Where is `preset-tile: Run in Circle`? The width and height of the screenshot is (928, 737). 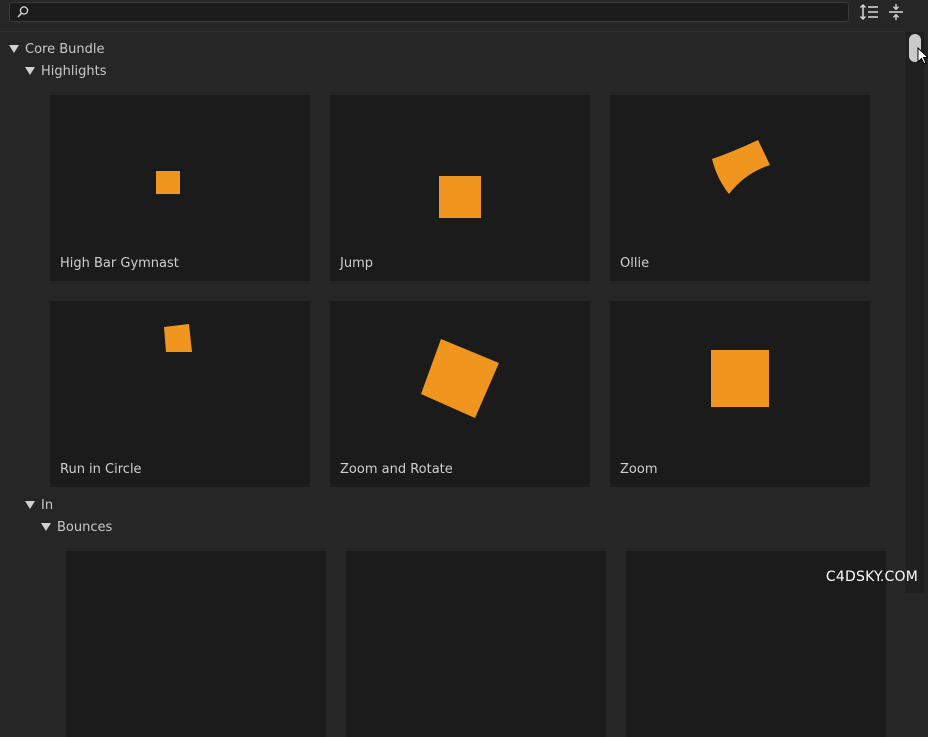 preset-tile: Run in Circle is located at coordinates (180, 394).